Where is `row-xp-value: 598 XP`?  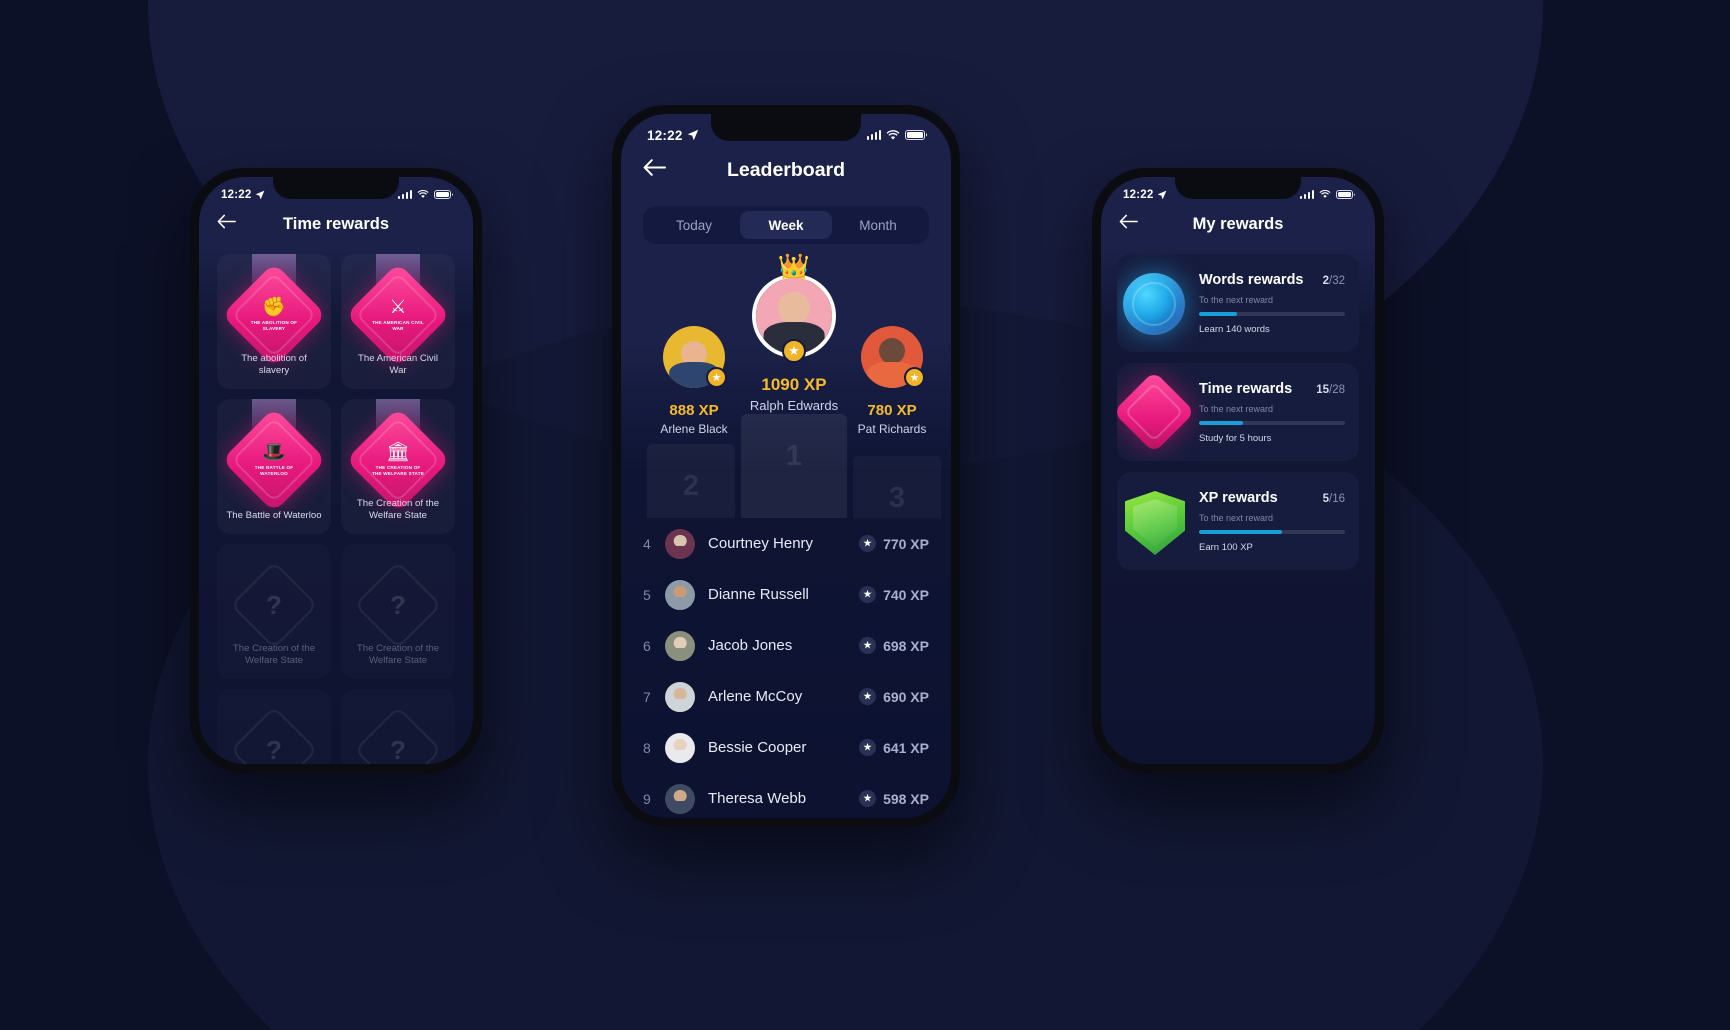
row-xp-value: 598 XP is located at coordinates (906, 798).